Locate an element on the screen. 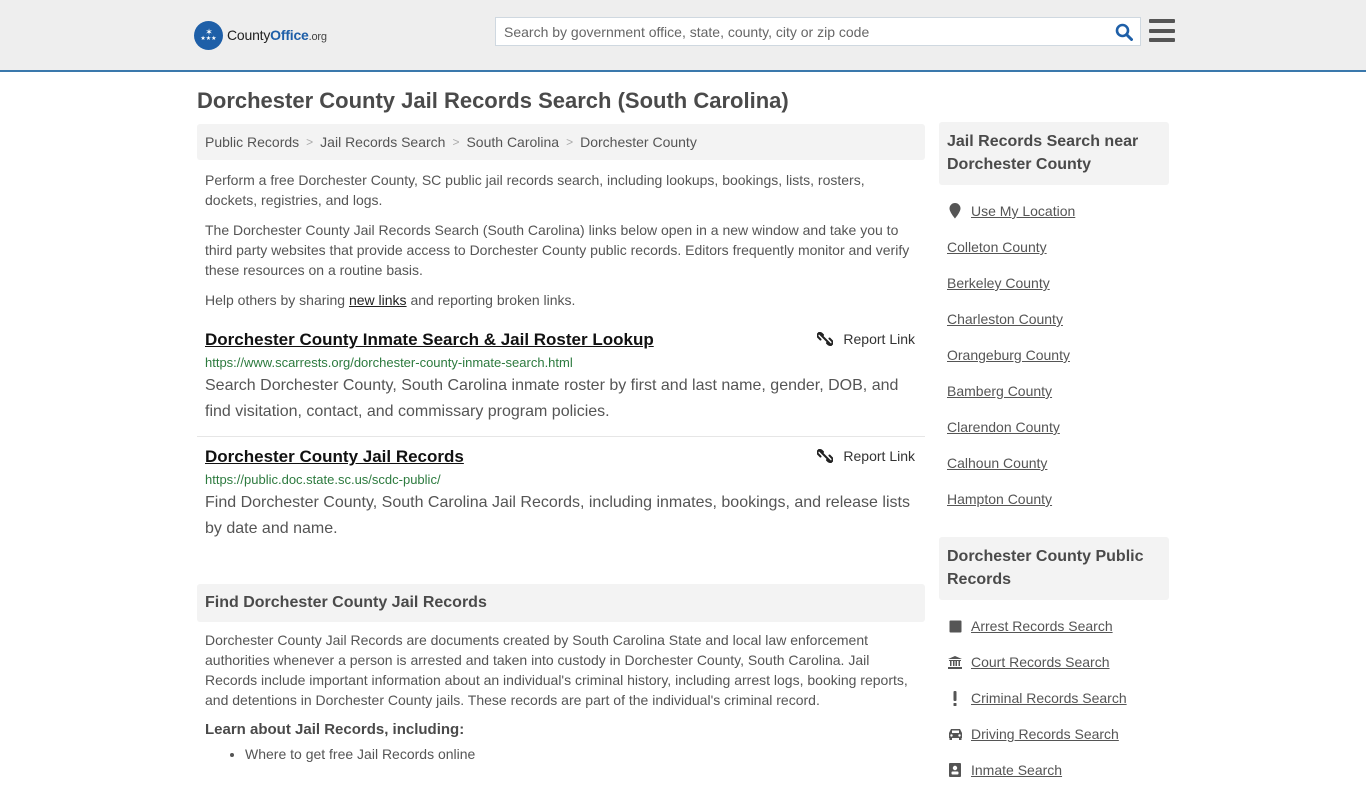 The width and height of the screenshot is (1366, 788). inmate-search-link: Inmate Search is located at coordinates (1016, 770).